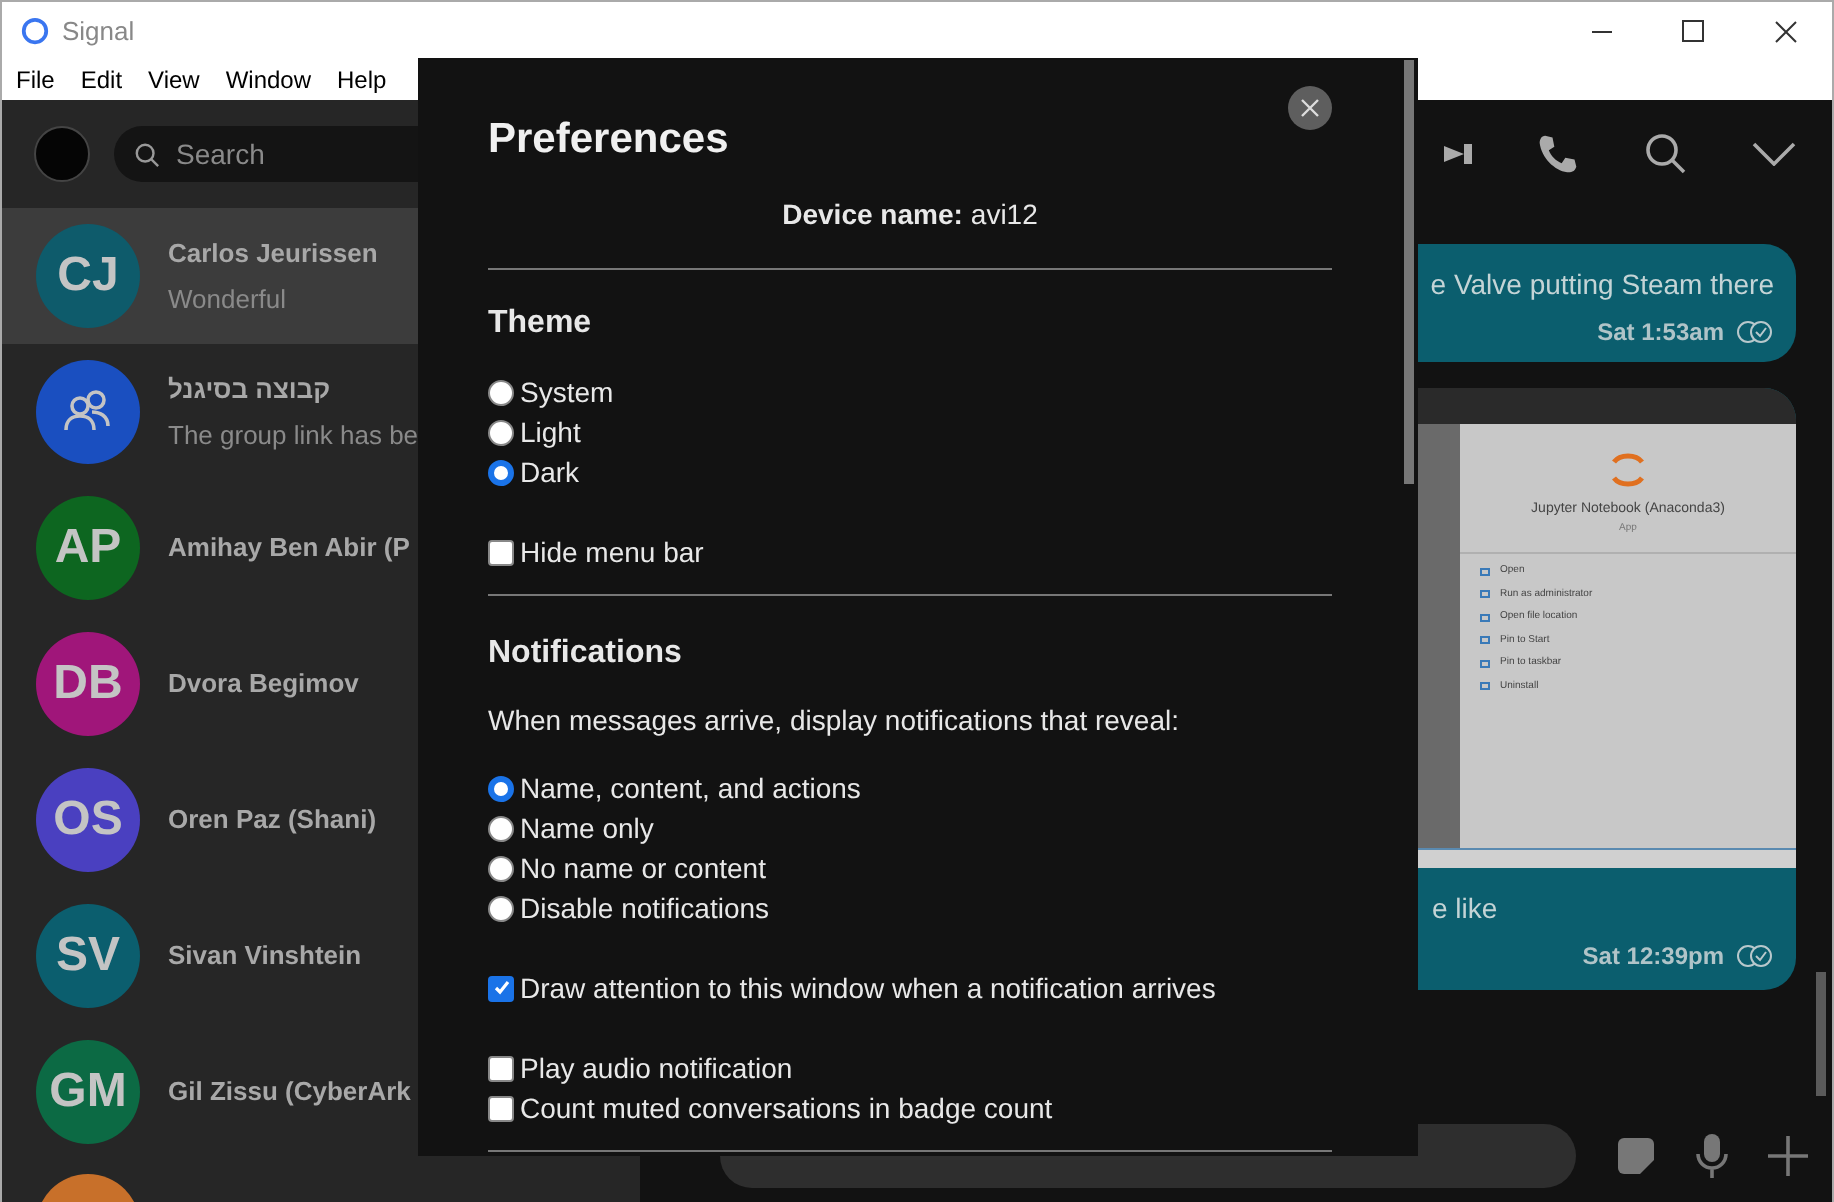 The height and width of the screenshot is (1202, 1834). Describe the element at coordinates (1628, 470) in the screenshot. I see `jupyter-logo-icon` at that location.